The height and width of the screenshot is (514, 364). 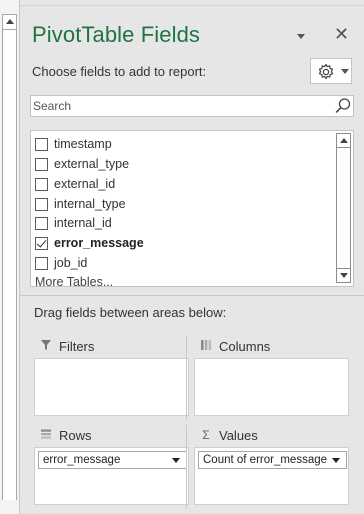 What do you see at coordinates (46, 435) in the screenshot?
I see `rows-icon` at bounding box center [46, 435].